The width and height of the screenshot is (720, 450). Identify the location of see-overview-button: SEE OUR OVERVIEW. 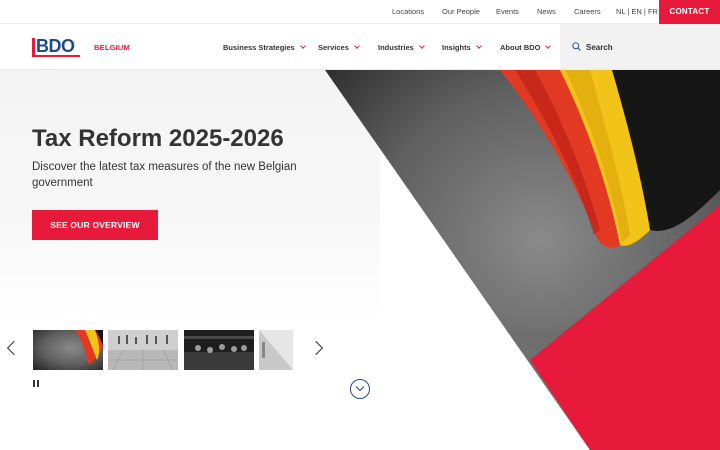
(95, 225).